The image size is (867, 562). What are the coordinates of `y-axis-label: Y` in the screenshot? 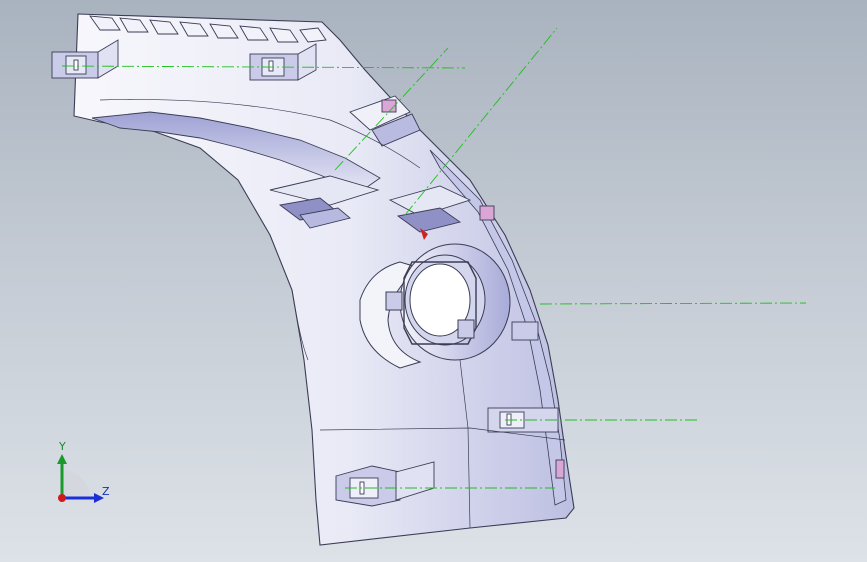 It's located at (62, 446).